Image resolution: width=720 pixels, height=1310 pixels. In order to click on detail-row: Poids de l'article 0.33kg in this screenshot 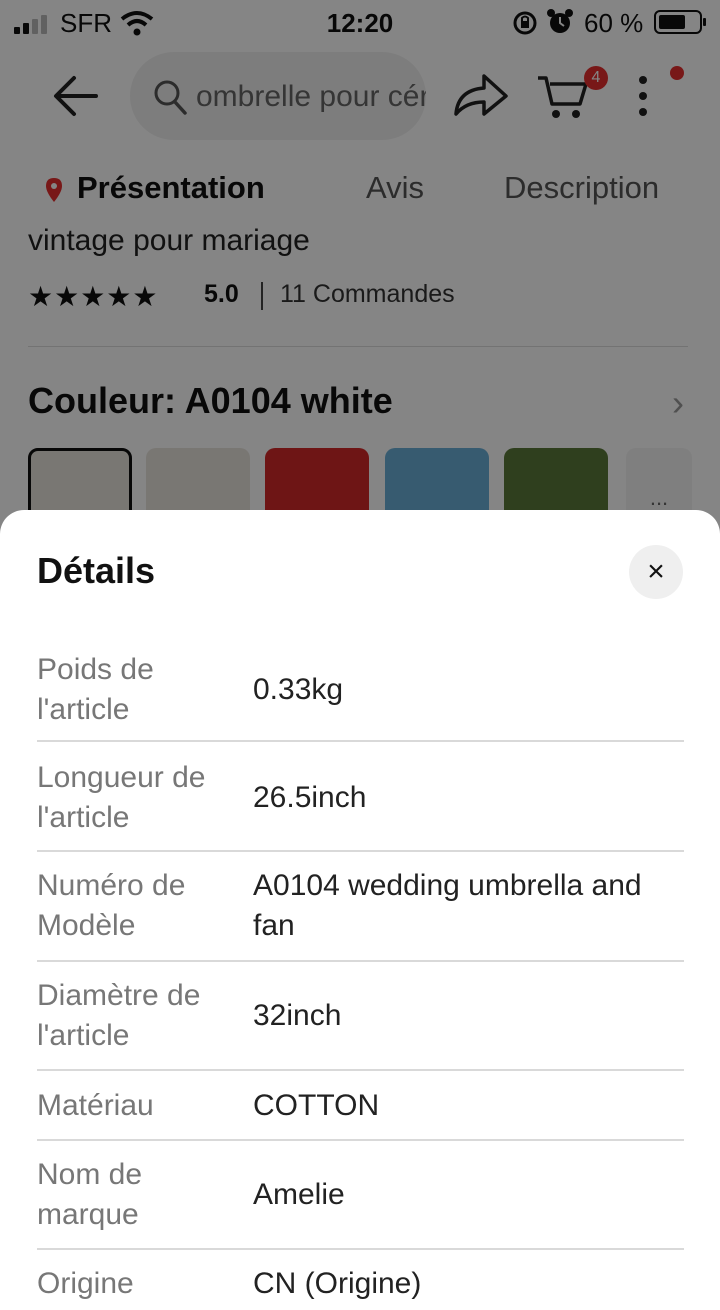, I will do `click(360, 693)`.